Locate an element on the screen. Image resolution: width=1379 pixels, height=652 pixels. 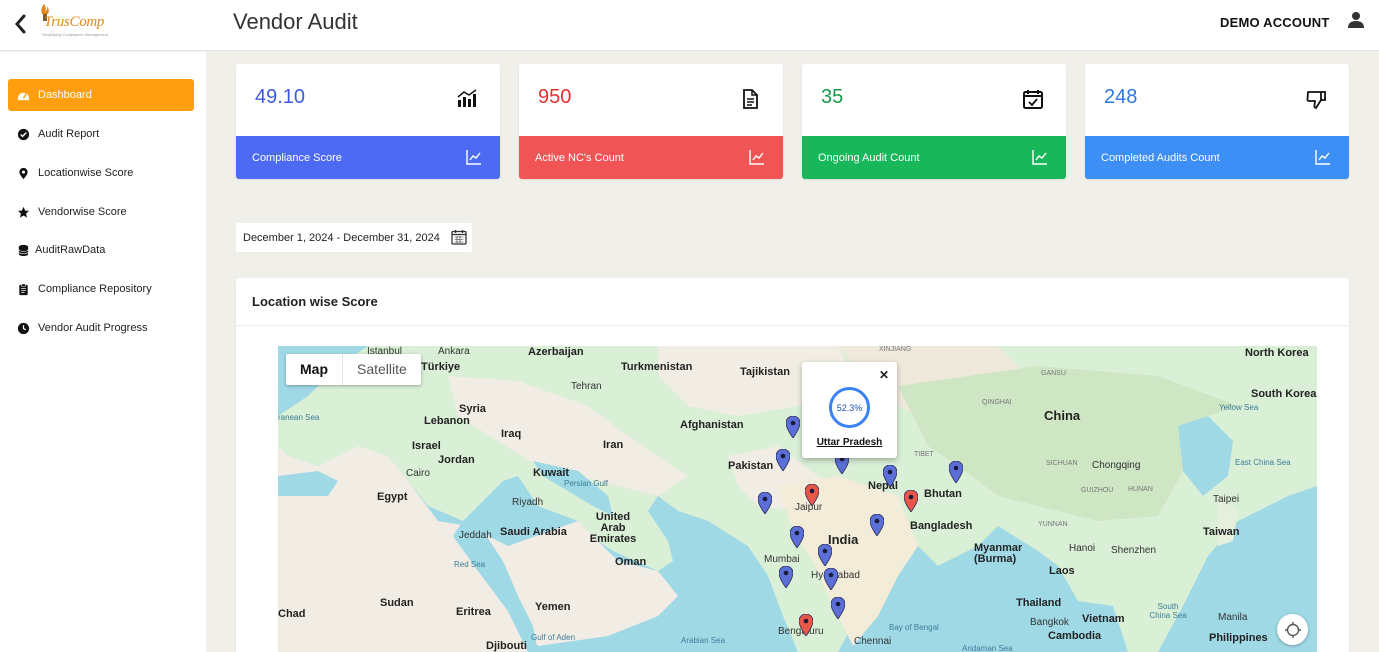
map-label: Red Sea is located at coordinates (470, 564).